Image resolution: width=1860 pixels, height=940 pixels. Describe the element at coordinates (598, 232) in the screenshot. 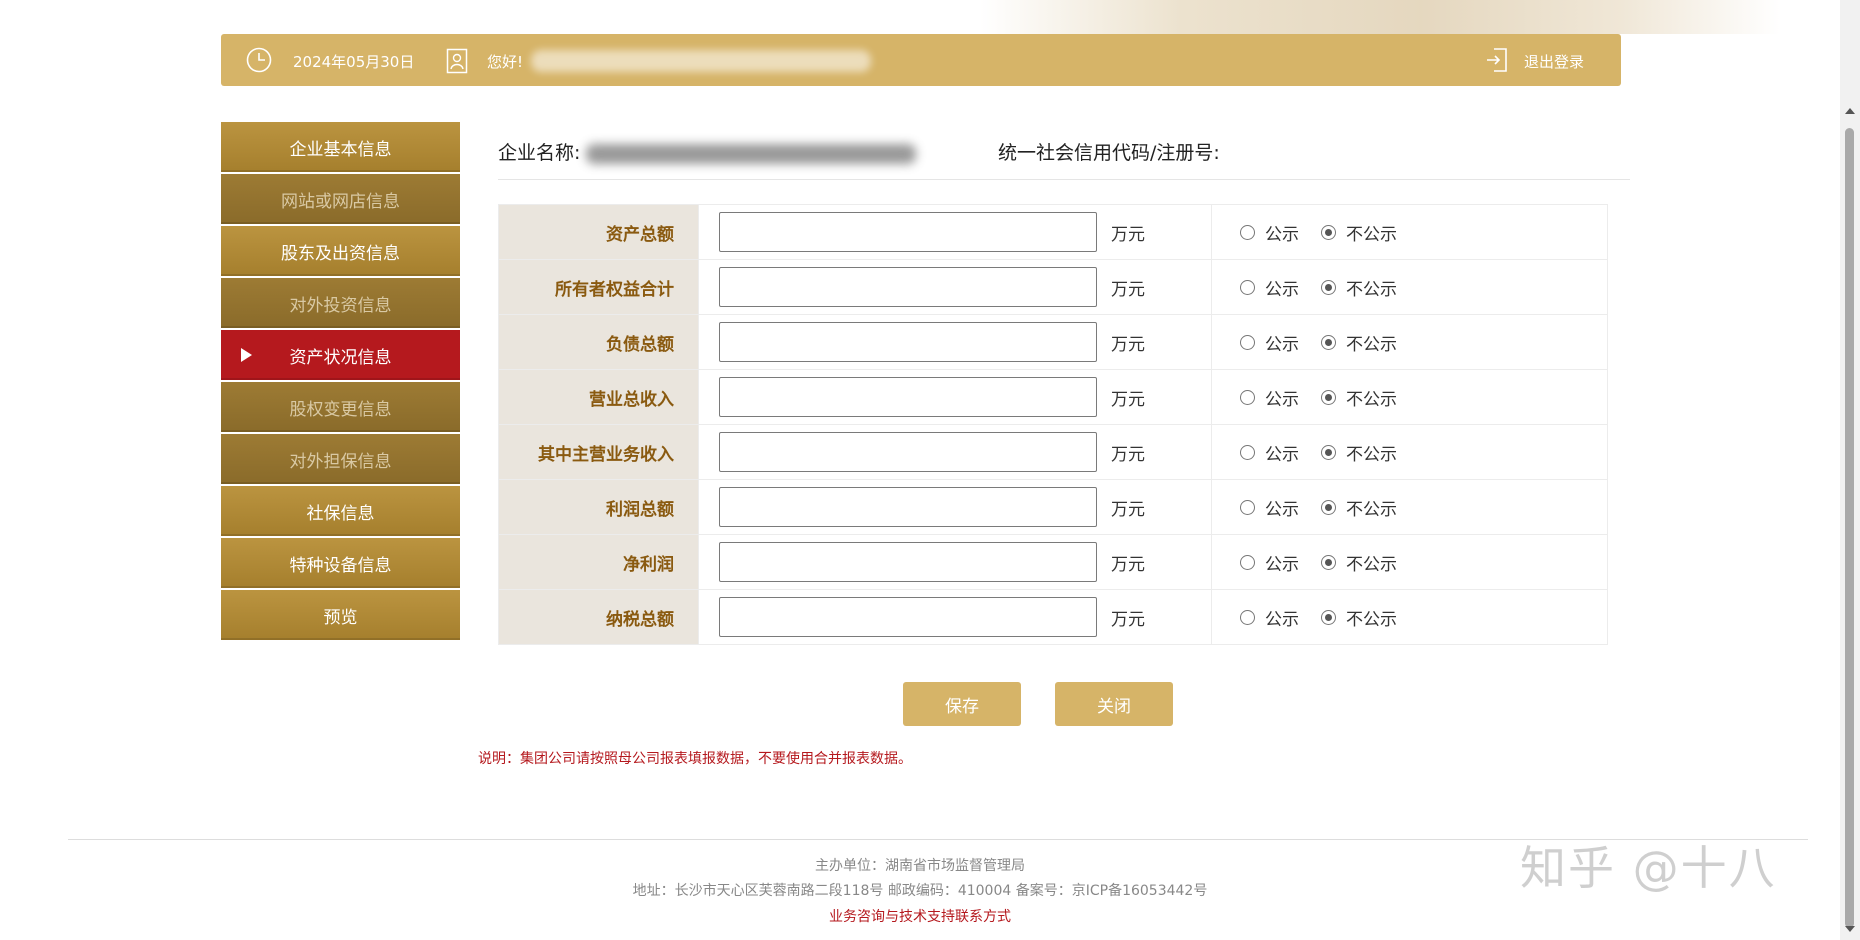

I see `field-label: 资产总额` at that location.